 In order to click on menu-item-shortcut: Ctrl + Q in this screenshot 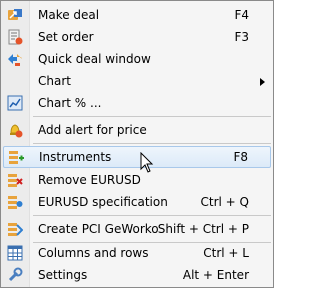, I will do `click(224, 202)`.